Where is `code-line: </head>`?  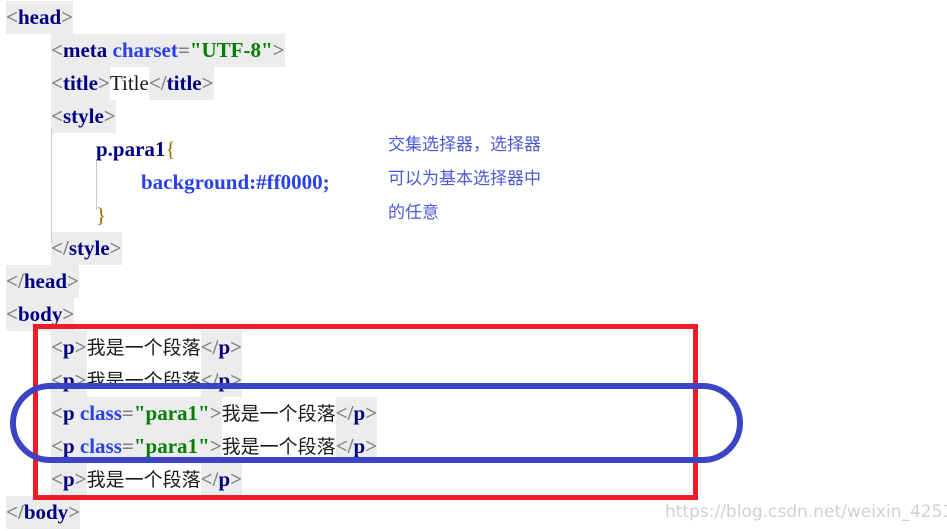
code-line: </head> is located at coordinates (42, 281).